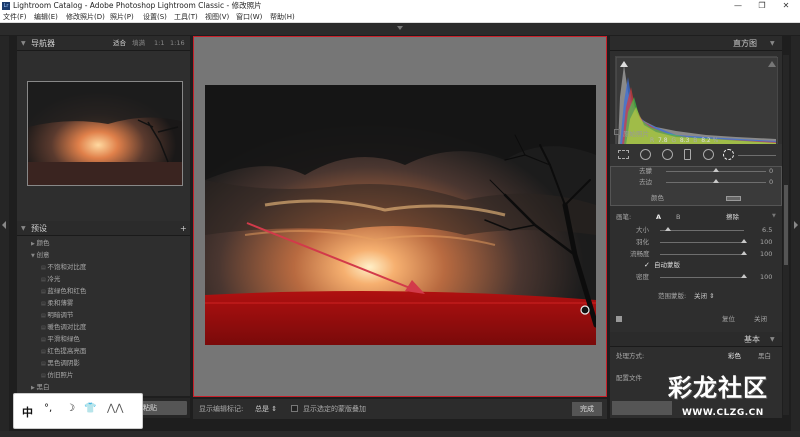 This screenshot has height=437, width=800. What do you see at coordinates (587, 409) in the screenshot?
I see `done-button: 完成` at bounding box center [587, 409].